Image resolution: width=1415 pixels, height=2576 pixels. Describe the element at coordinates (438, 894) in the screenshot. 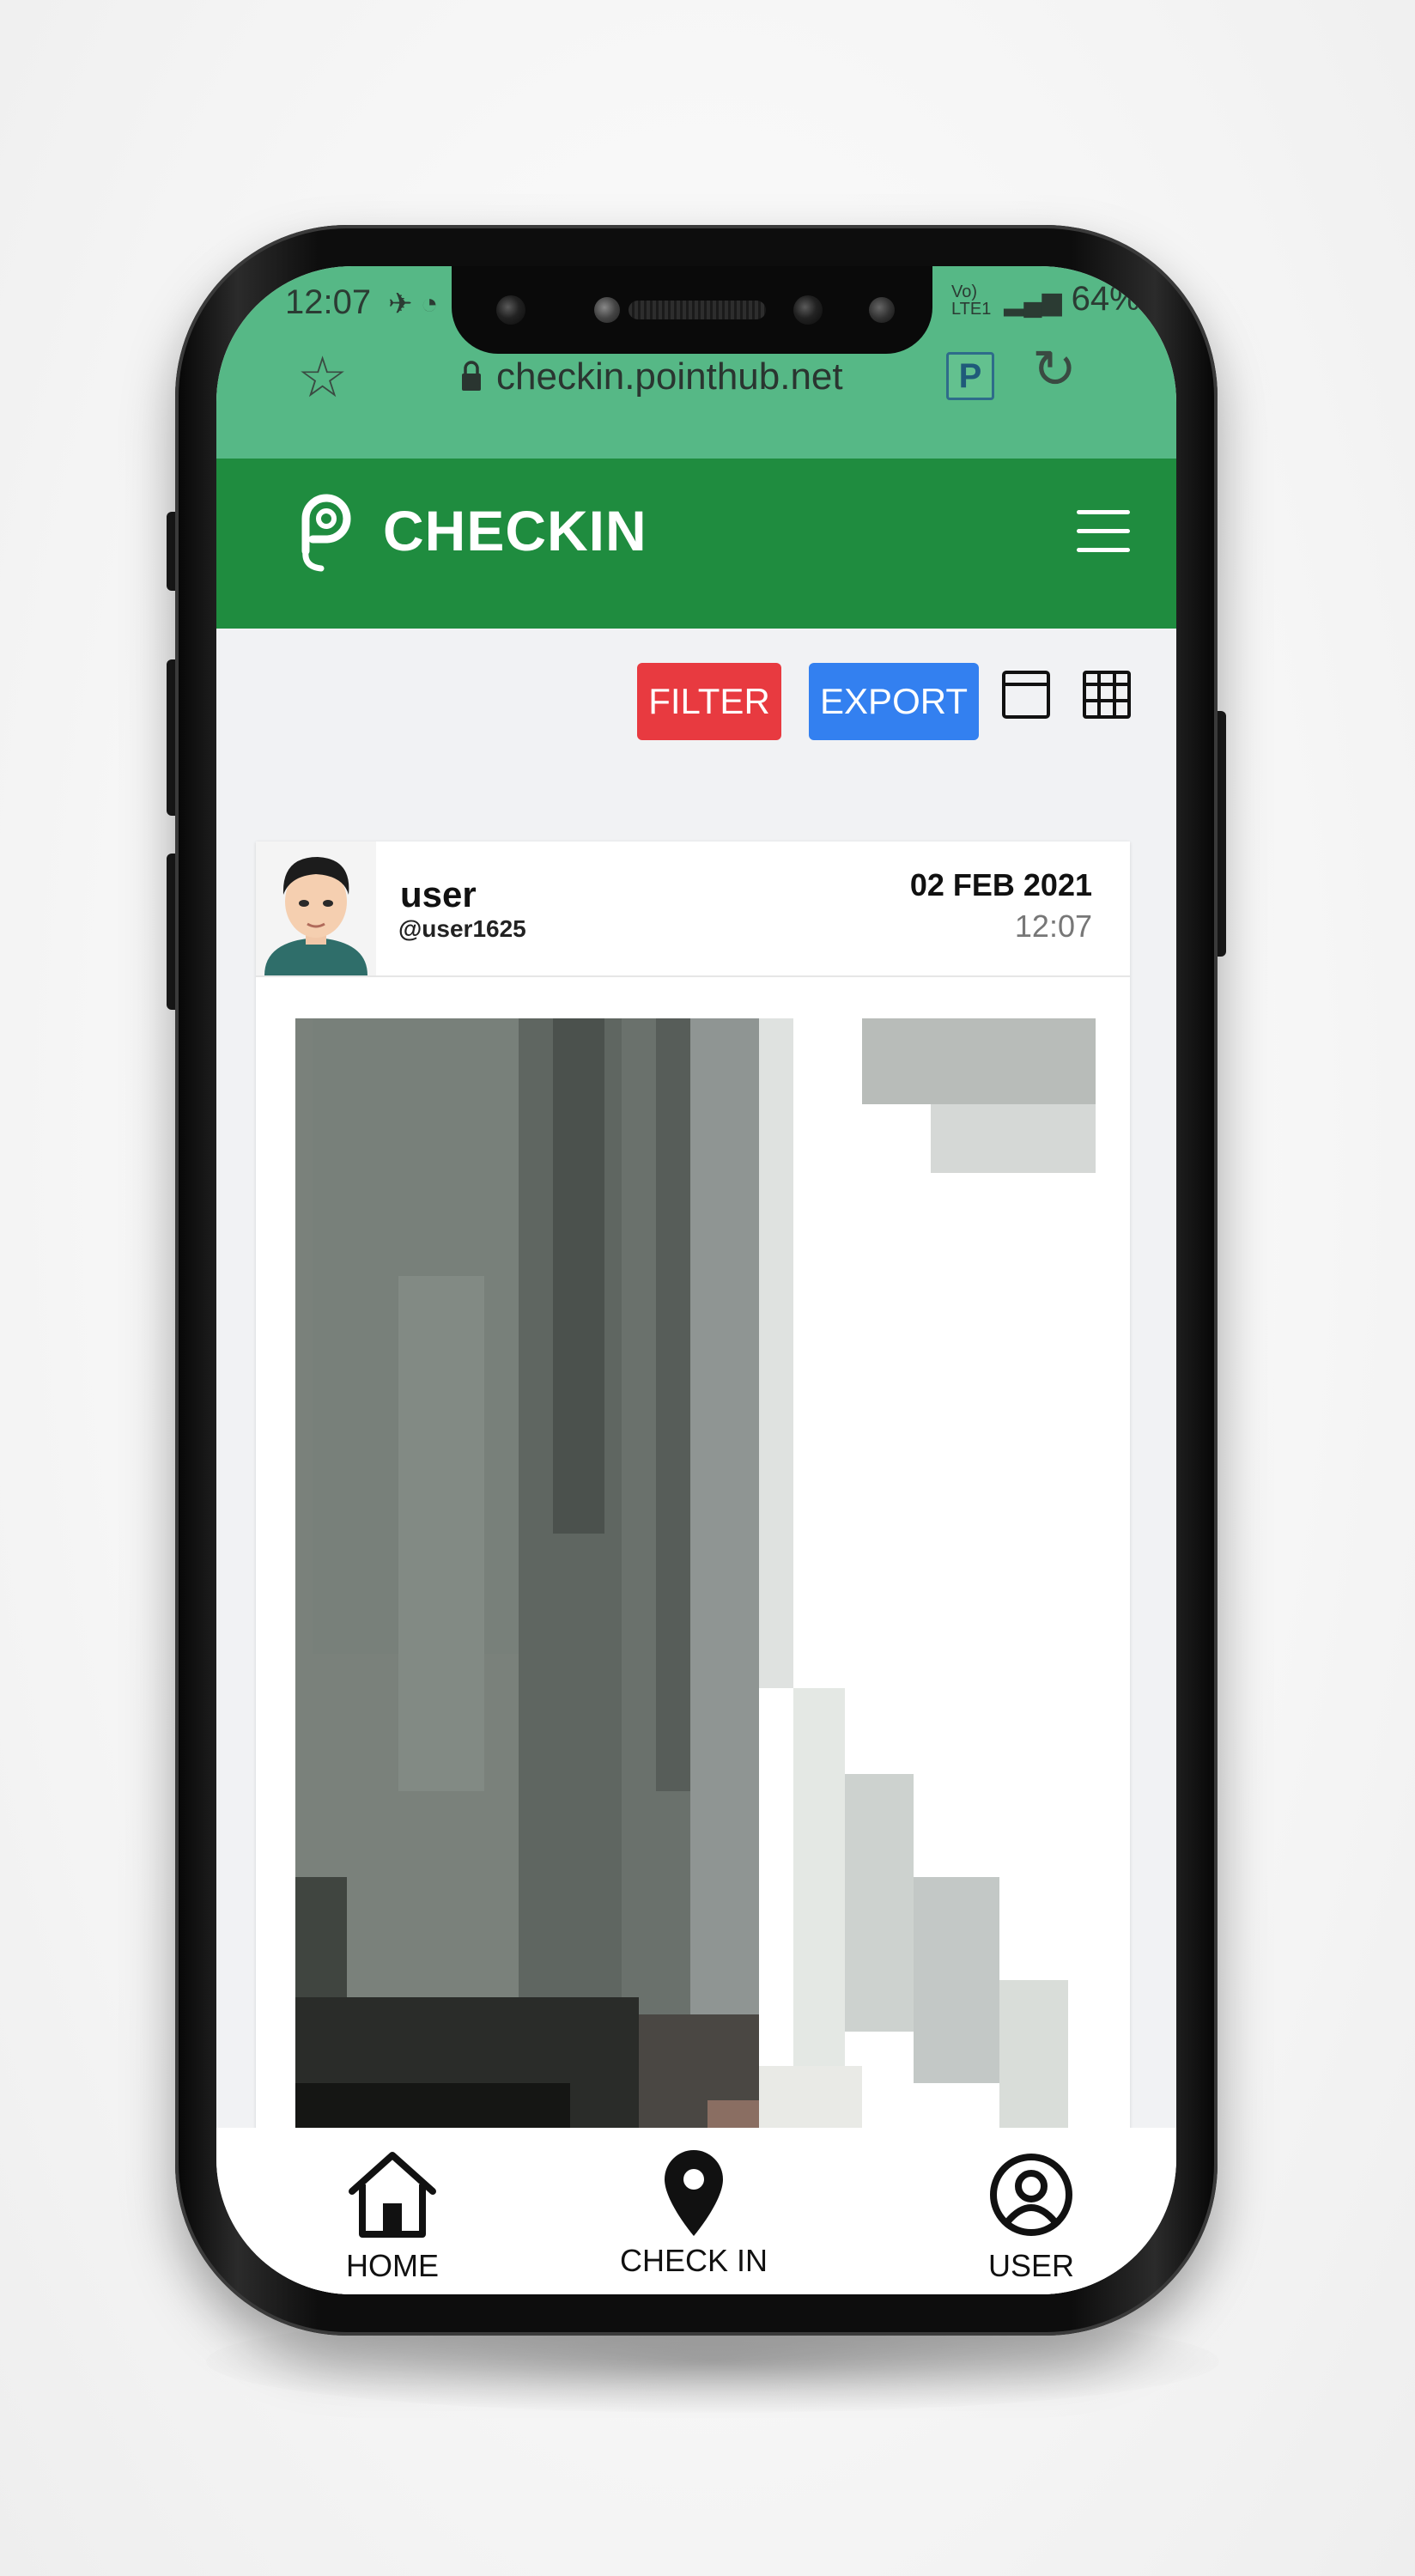

I see `username: user` at that location.